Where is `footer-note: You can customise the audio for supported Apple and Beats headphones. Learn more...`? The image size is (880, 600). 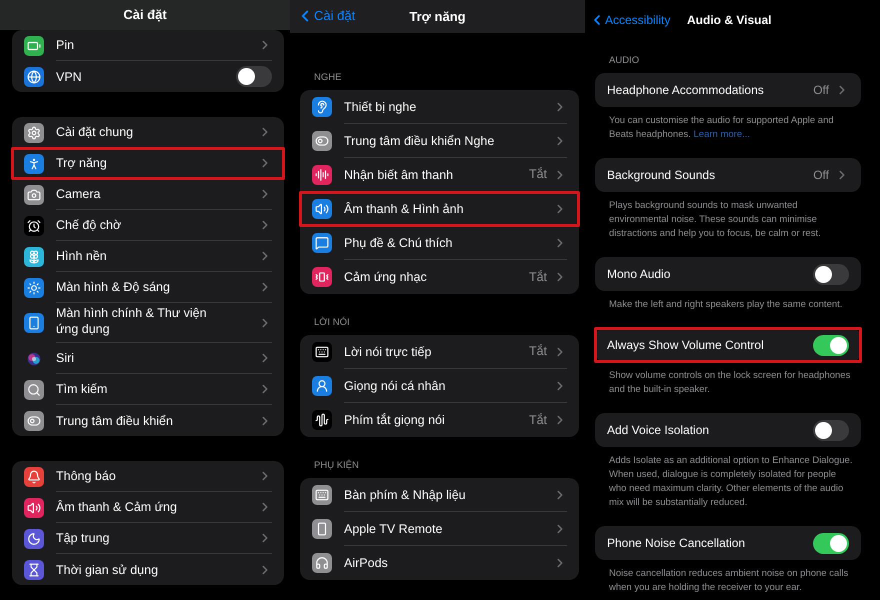
footer-note: You can customise the audio for supported Apple and Beats headphones. Learn more... is located at coordinates (721, 128).